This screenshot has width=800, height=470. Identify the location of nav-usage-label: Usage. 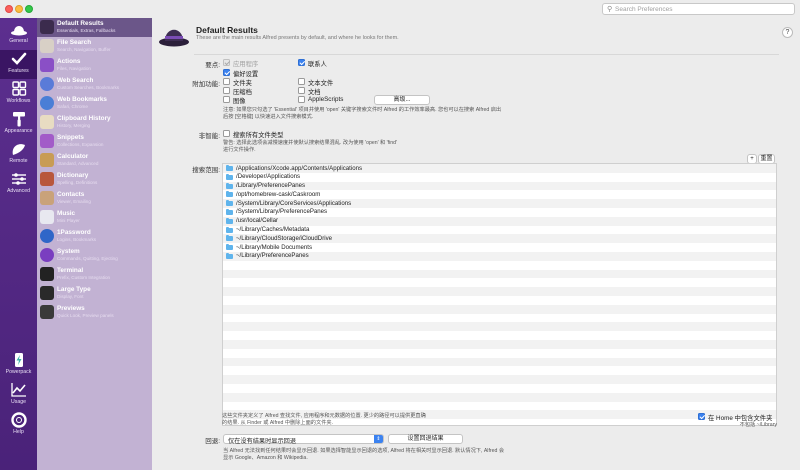
(18, 402).